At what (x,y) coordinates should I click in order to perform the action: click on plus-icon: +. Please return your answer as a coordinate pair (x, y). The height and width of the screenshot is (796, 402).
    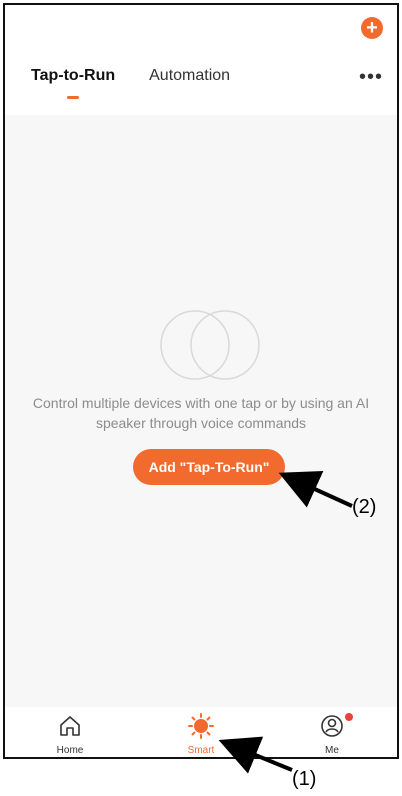
    Looking at the image, I should click on (372, 28).